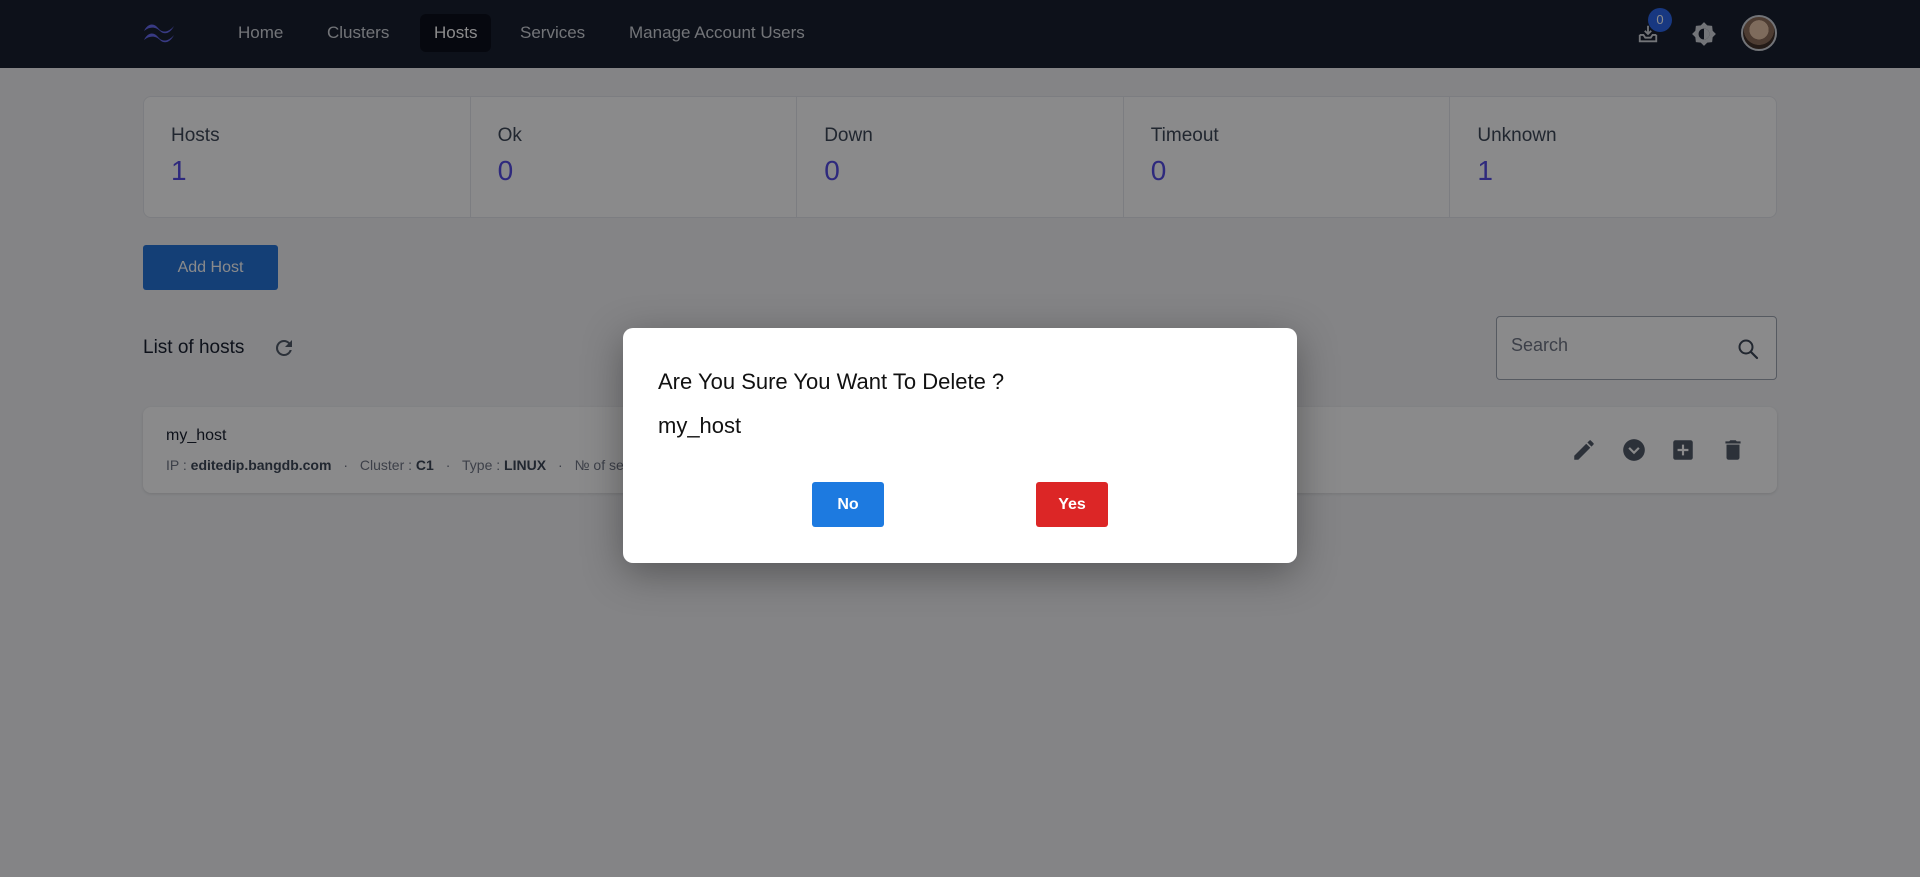  What do you see at coordinates (848, 504) in the screenshot?
I see `no-button: No` at bounding box center [848, 504].